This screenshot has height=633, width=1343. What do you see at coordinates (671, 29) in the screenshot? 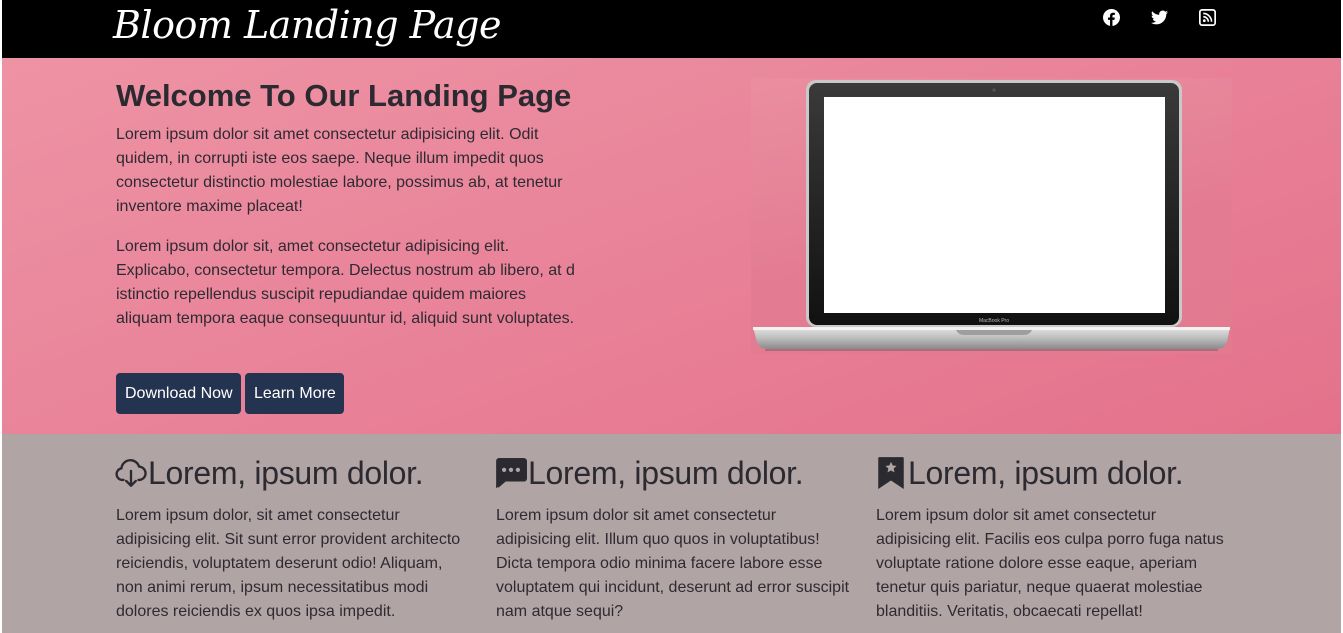
I see `navbar: Bloom Landing Page` at bounding box center [671, 29].